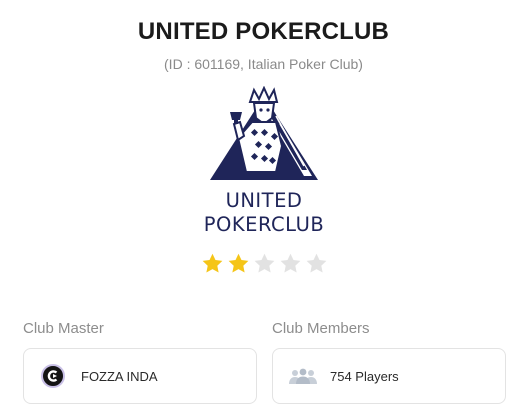 This screenshot has height=418, width=527. Describe the element at coordinates (263, 64) in the screenshot. I see `club-subtitle: (ID : 601169, Italian Poker Club)` at that location.